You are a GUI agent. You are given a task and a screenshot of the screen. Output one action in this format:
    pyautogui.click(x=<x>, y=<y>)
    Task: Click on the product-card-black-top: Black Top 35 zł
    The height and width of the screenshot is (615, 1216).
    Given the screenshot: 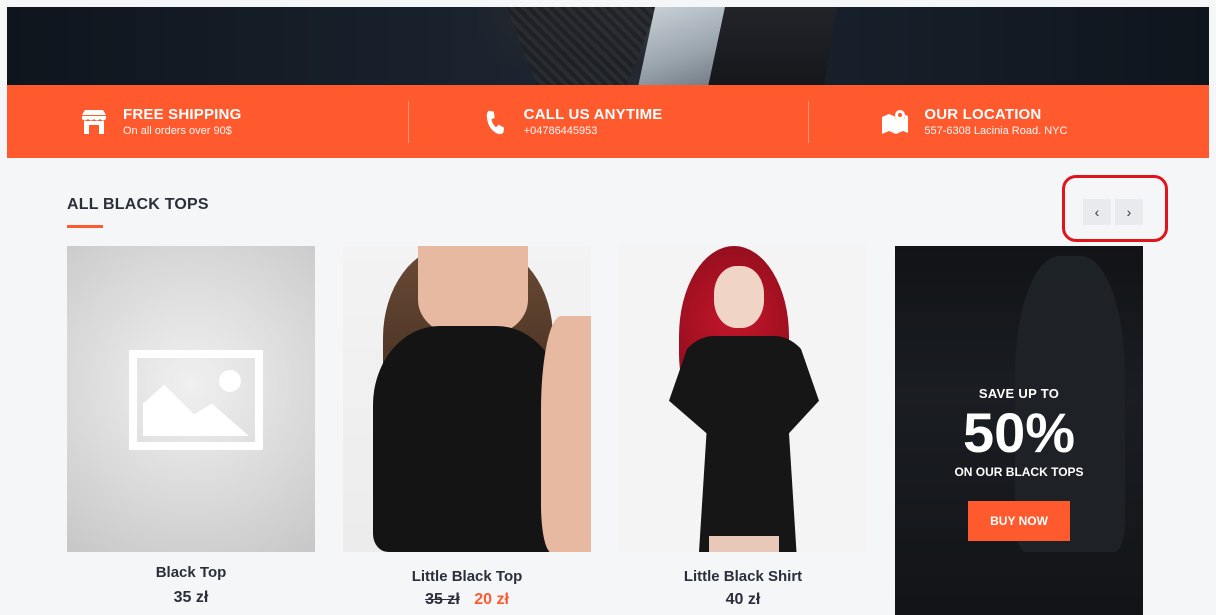 What is the action you would take?
    pyautogui.click(x=191, y=426)
    